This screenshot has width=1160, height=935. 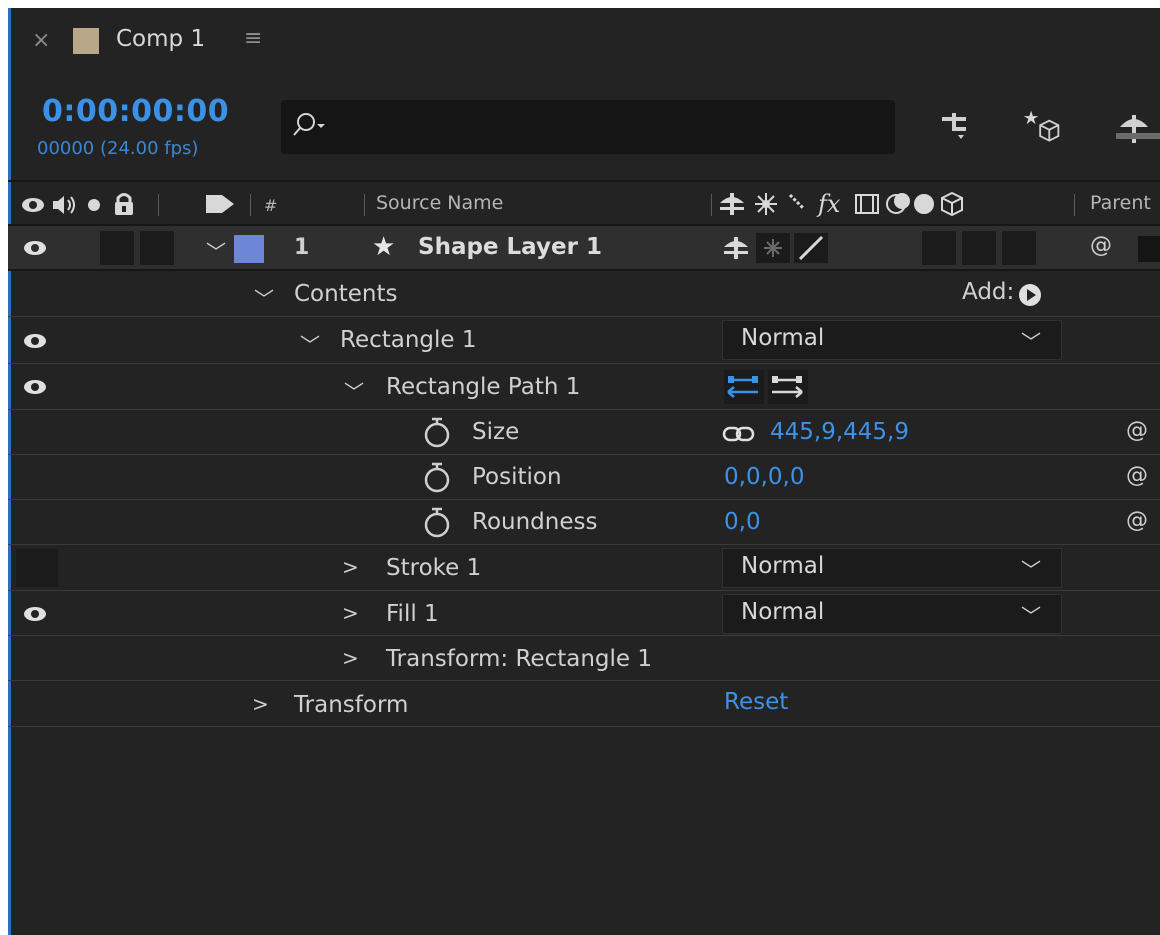 I want to click on comp-tab-title: Comp 1, so click(x=160, y=39).